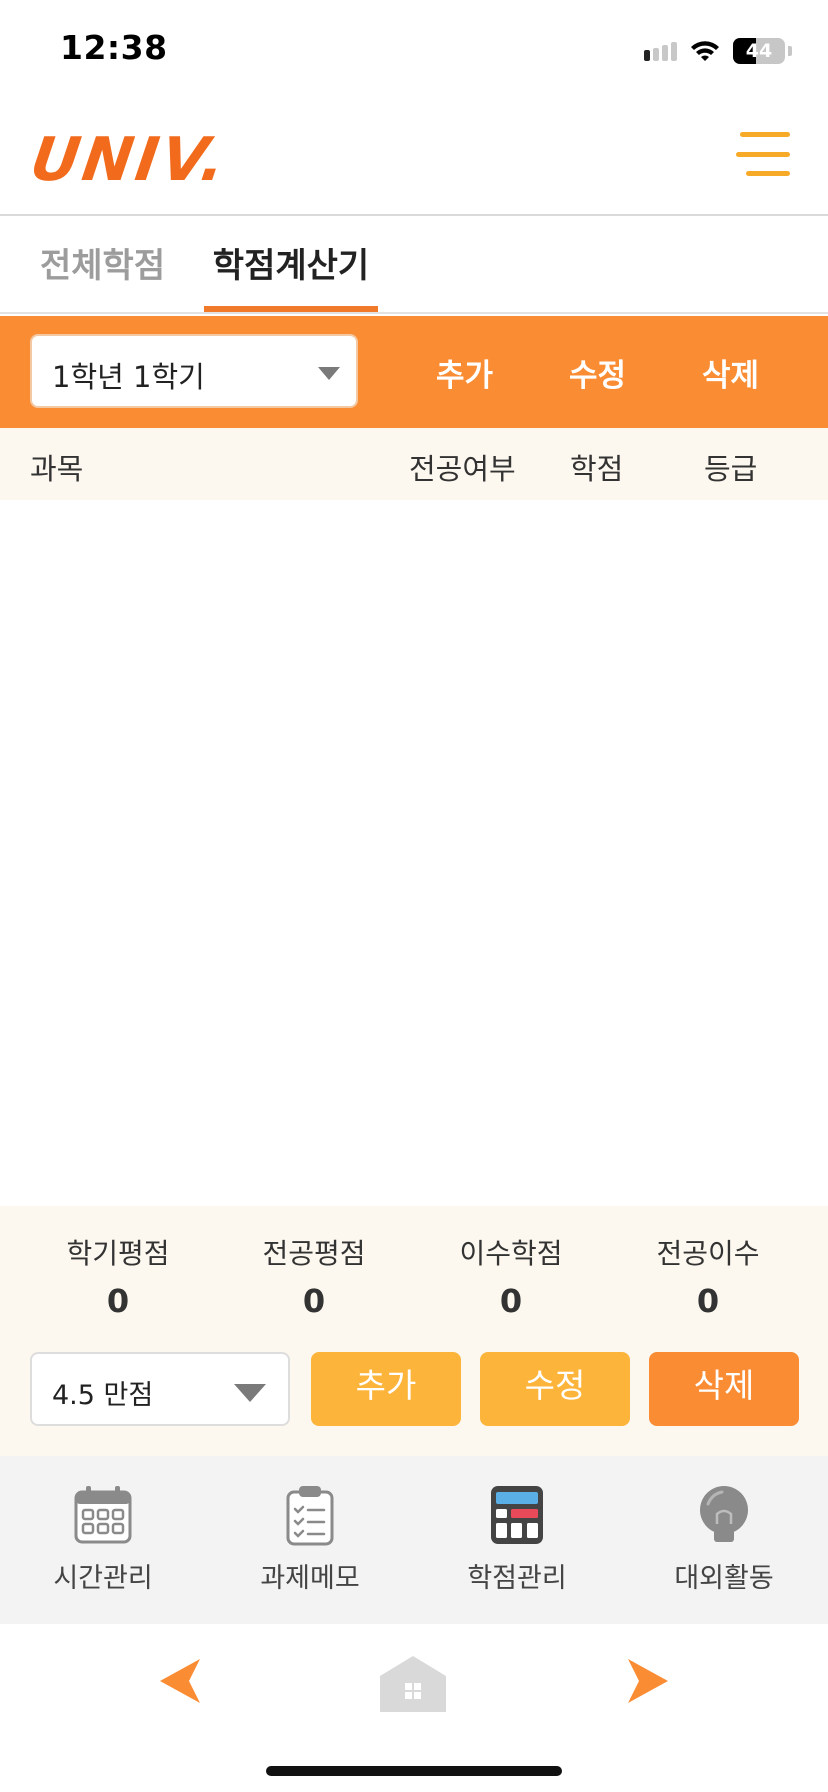  I want to click on stat-major-gpa: 전공평점 0, so click(314, 1276).